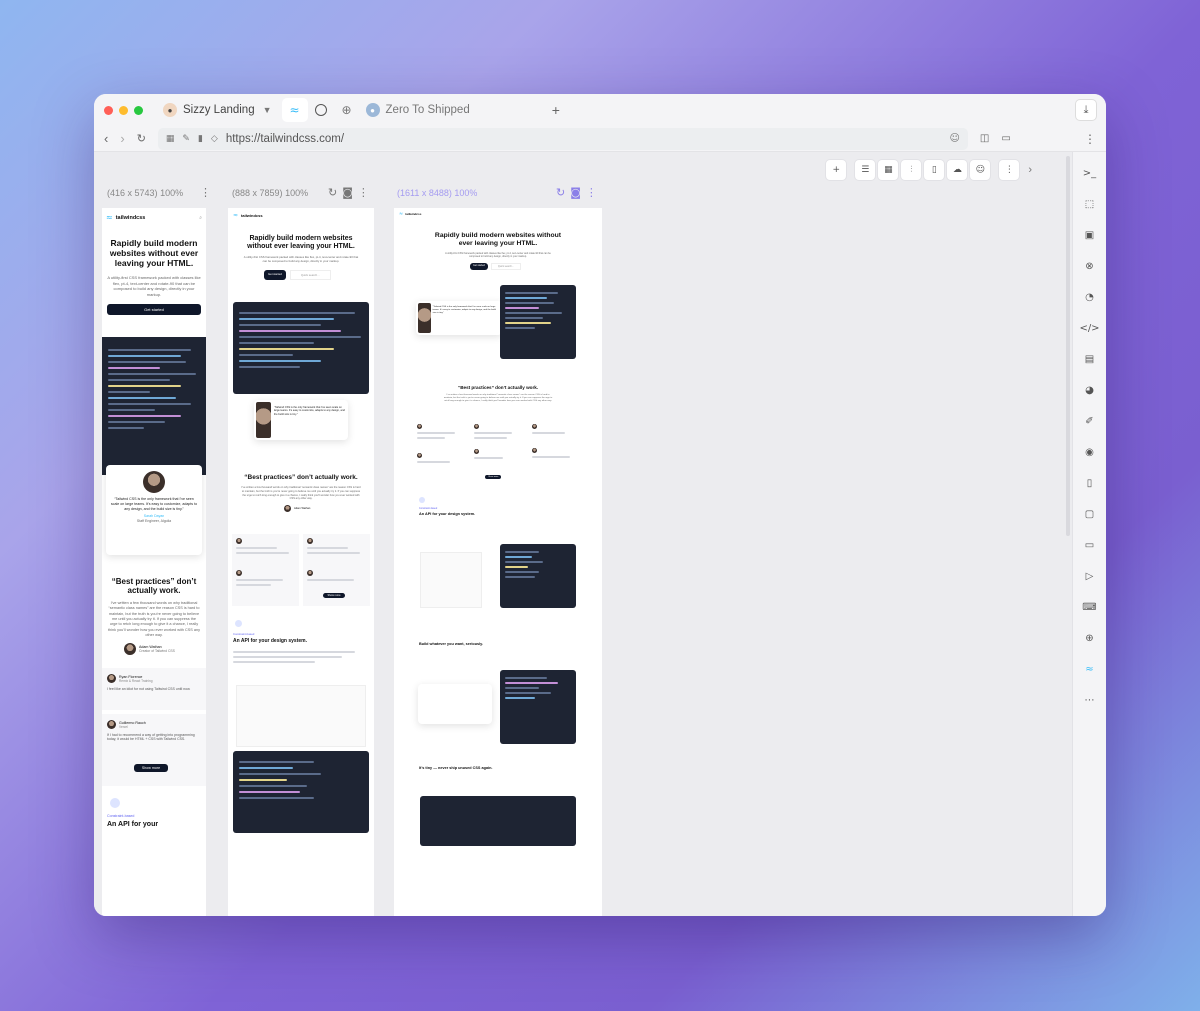 The width and height of the screenshot is (1200, 1011). Describe the element at coordinates (451, 643) in the screenshot. I see `section-title: Build whatever you want, seriously.` at that location.